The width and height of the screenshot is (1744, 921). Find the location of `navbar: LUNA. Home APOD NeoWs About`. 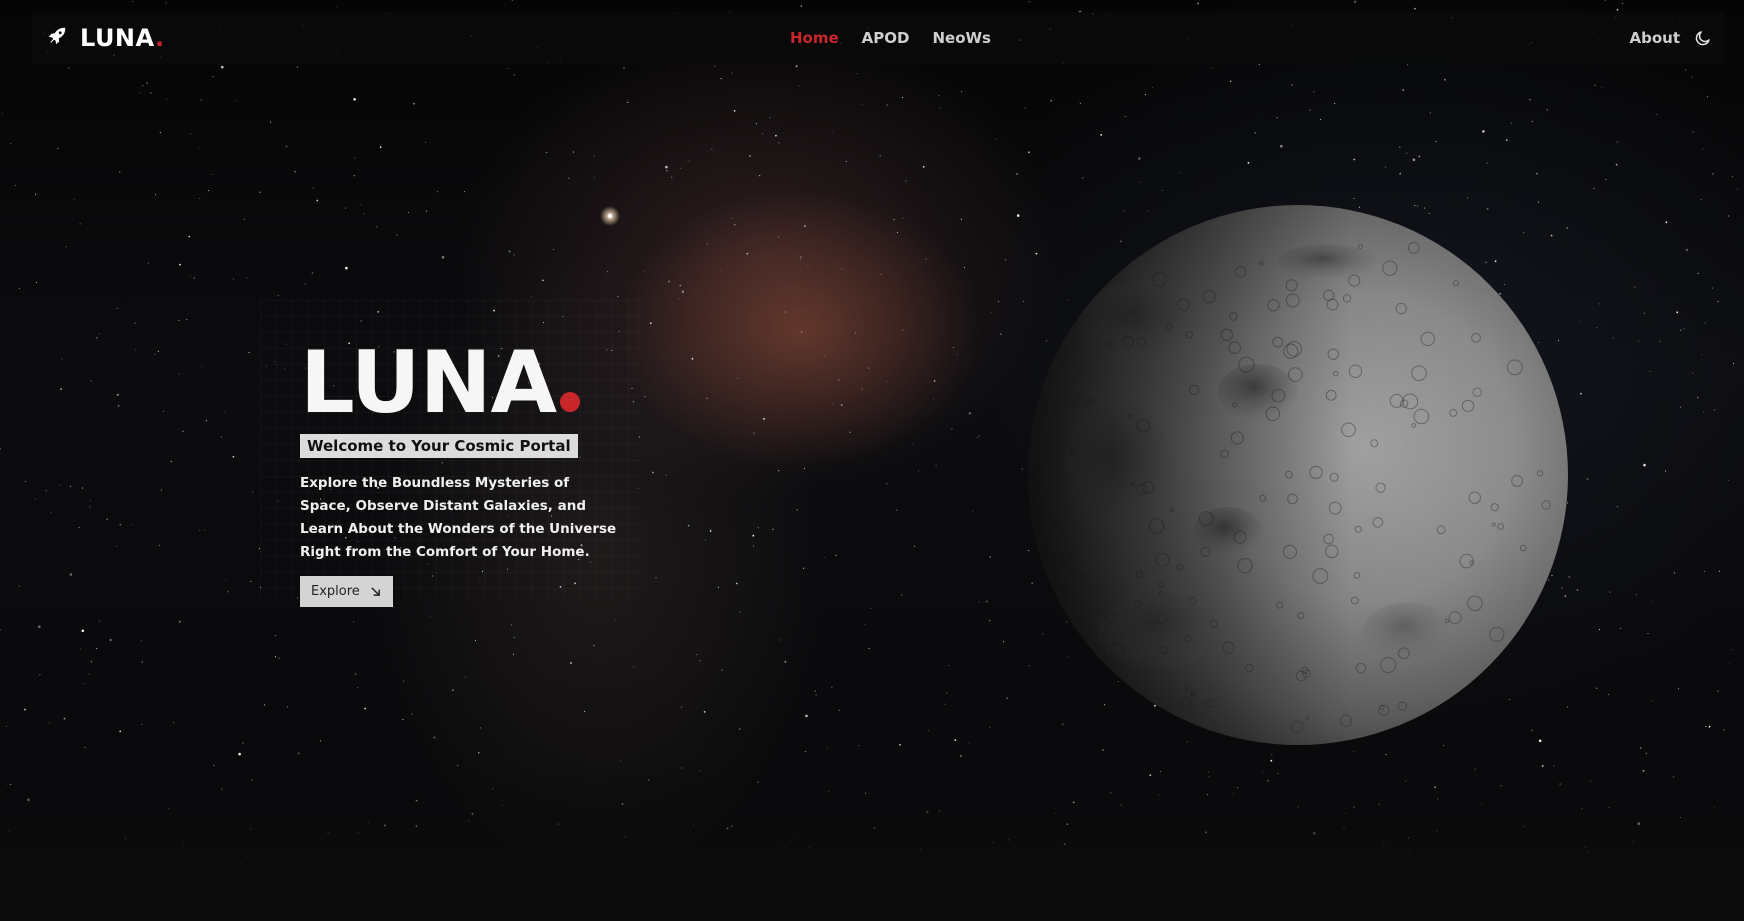

navbar: LUNA. Home APOD NeoWs About is located at coordinates (878, 38).